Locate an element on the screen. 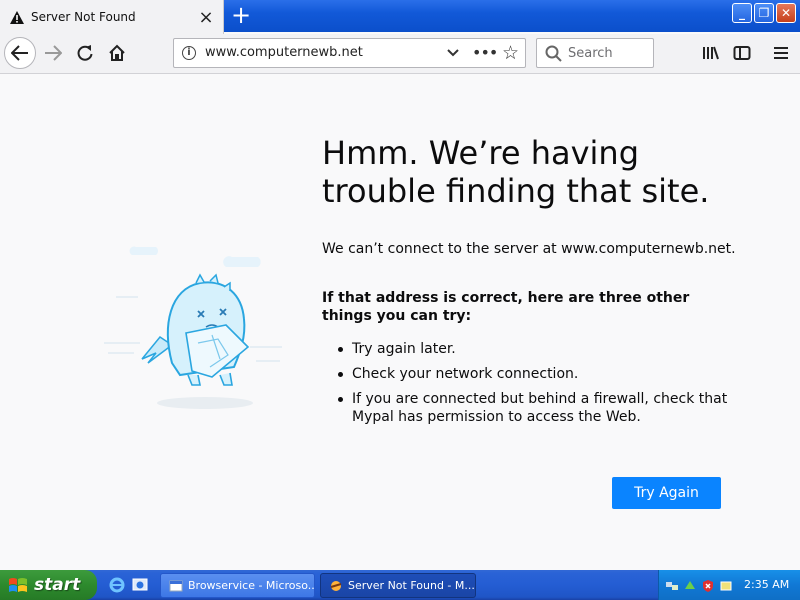 The image size is (800, 600). title-bar: Server Not Found × + _ ❐ ✕ is located at coordinates (400, 17).